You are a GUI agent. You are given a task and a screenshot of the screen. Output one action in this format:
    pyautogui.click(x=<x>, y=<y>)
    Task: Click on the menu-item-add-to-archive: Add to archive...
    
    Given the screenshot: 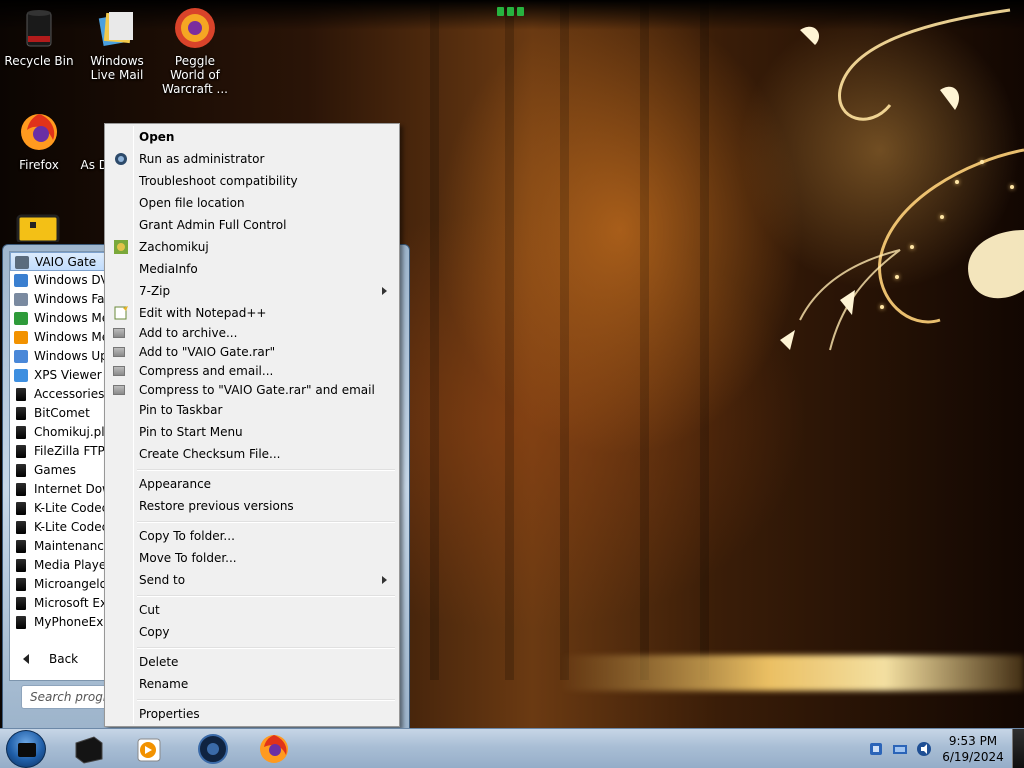 What is the action you would take?
    pyautogui.click(x=252, y=333)
    